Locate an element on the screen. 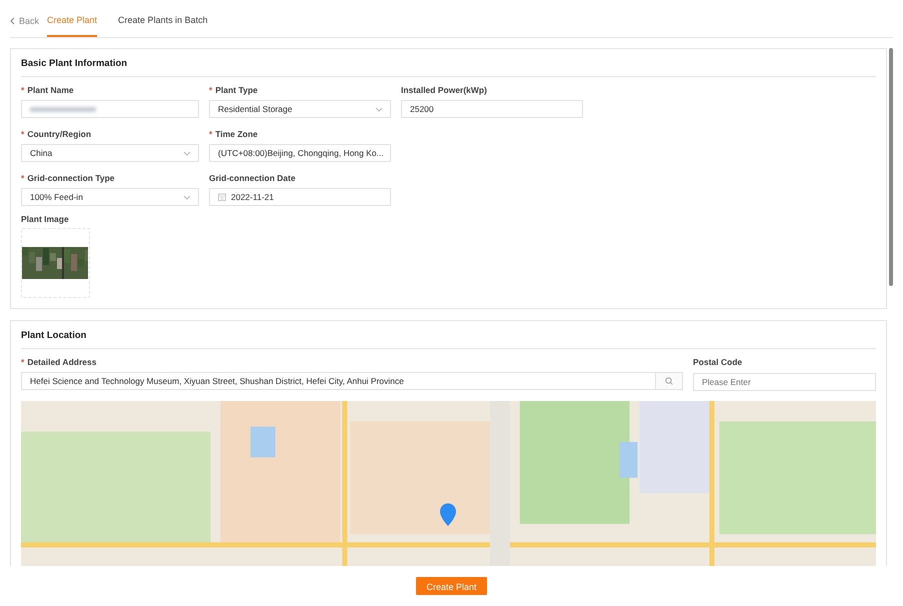 This screenshot has width=903, height=606. field-value: 100% Feed-in is located at coordinates (56, 197).